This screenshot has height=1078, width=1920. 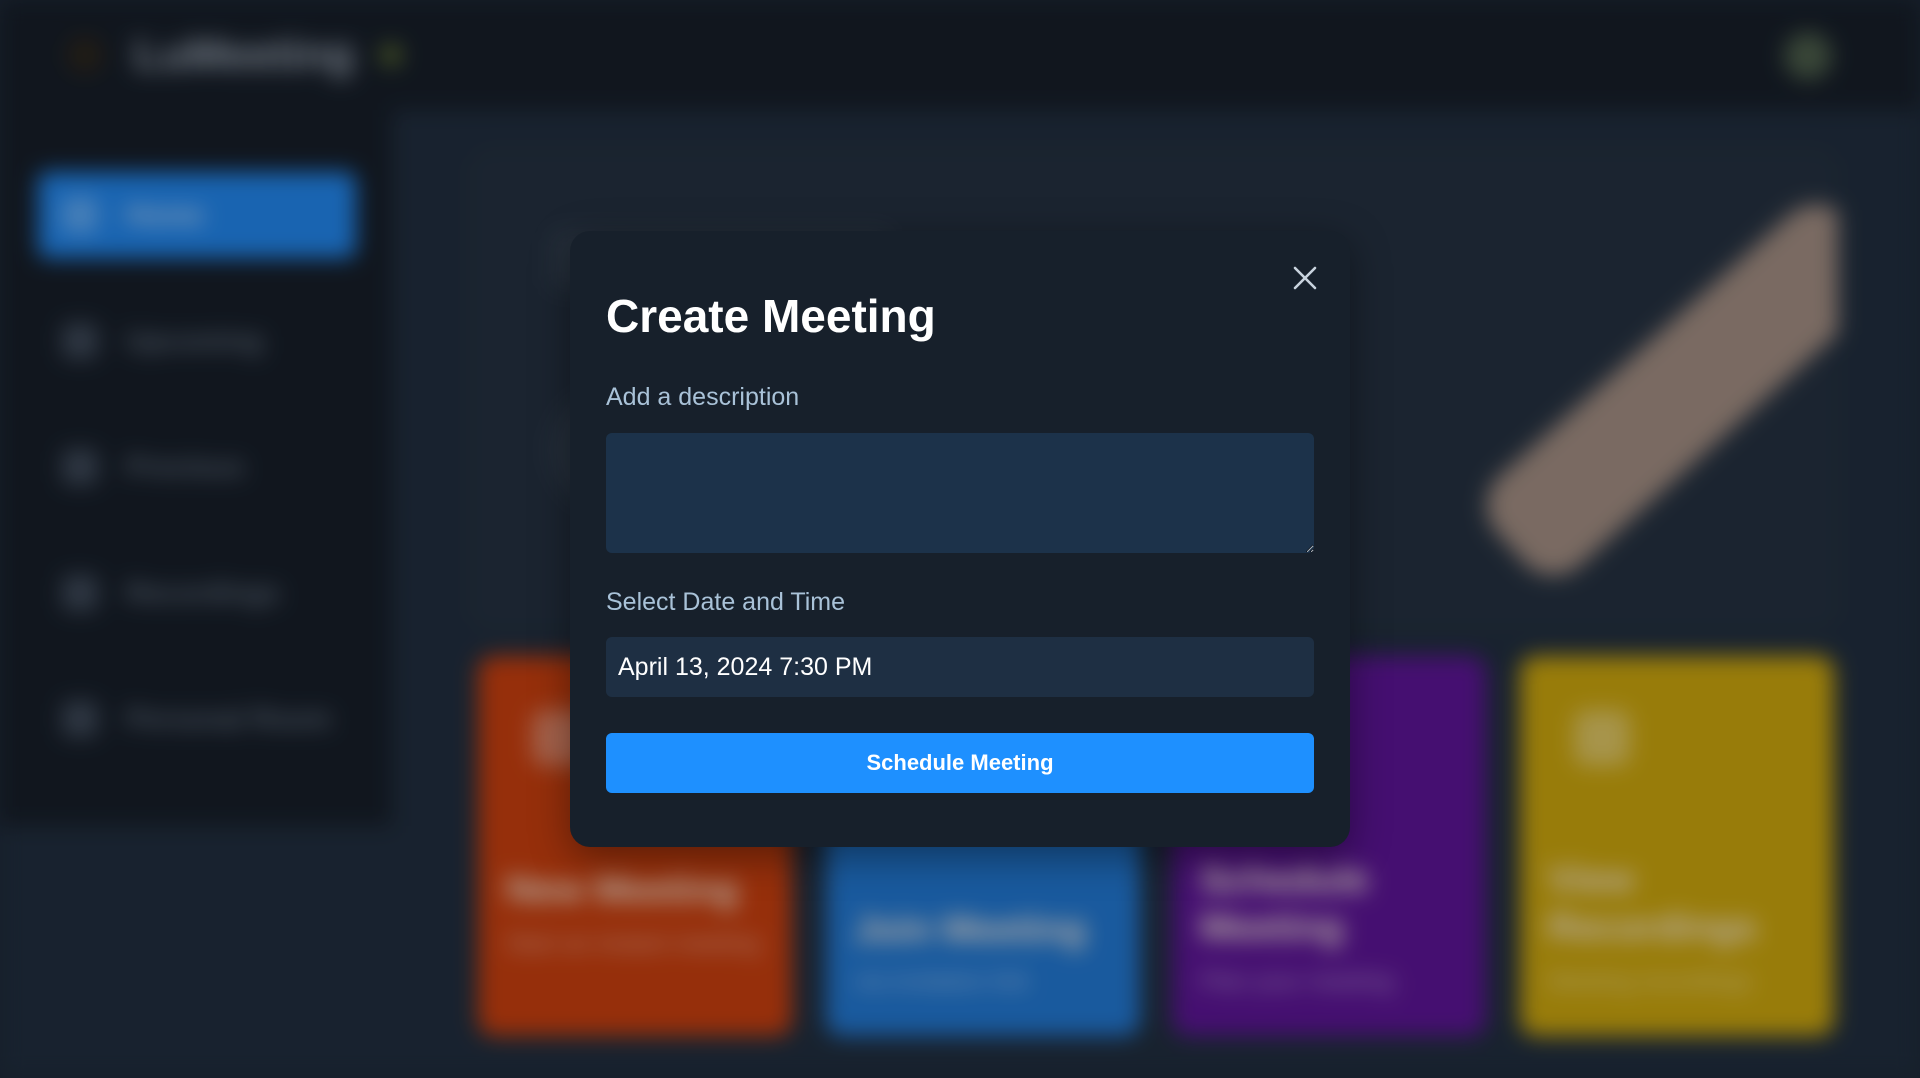 I want to click on close-icon, so click(x=1305, y=278).